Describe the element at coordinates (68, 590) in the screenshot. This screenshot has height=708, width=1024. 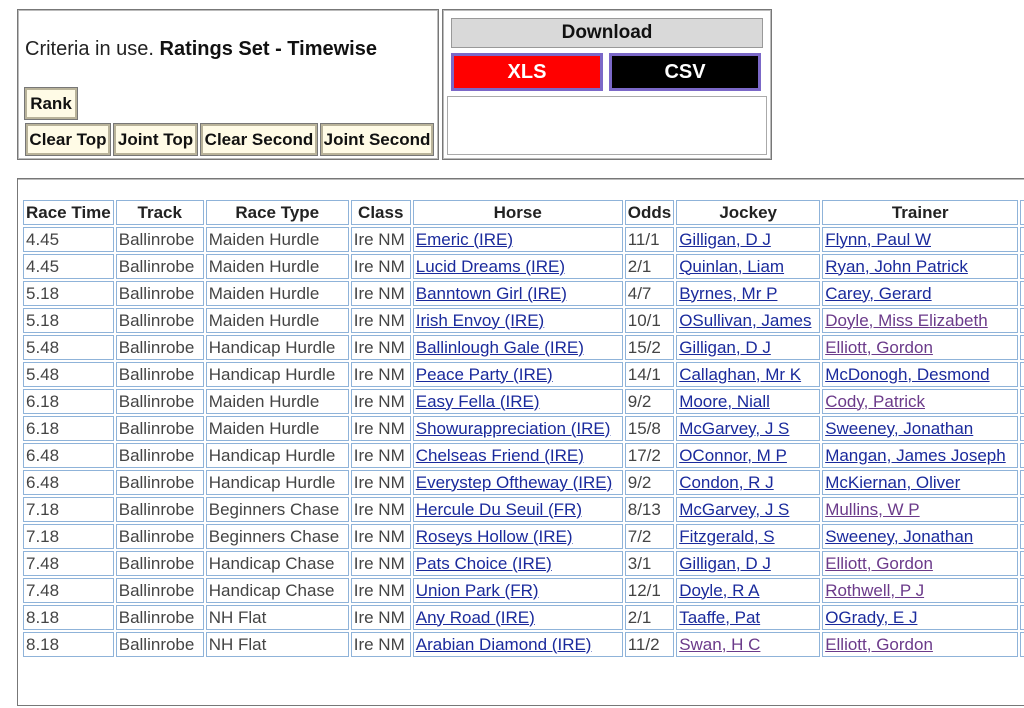
I see `race-time-cell: 7.48` at that location.